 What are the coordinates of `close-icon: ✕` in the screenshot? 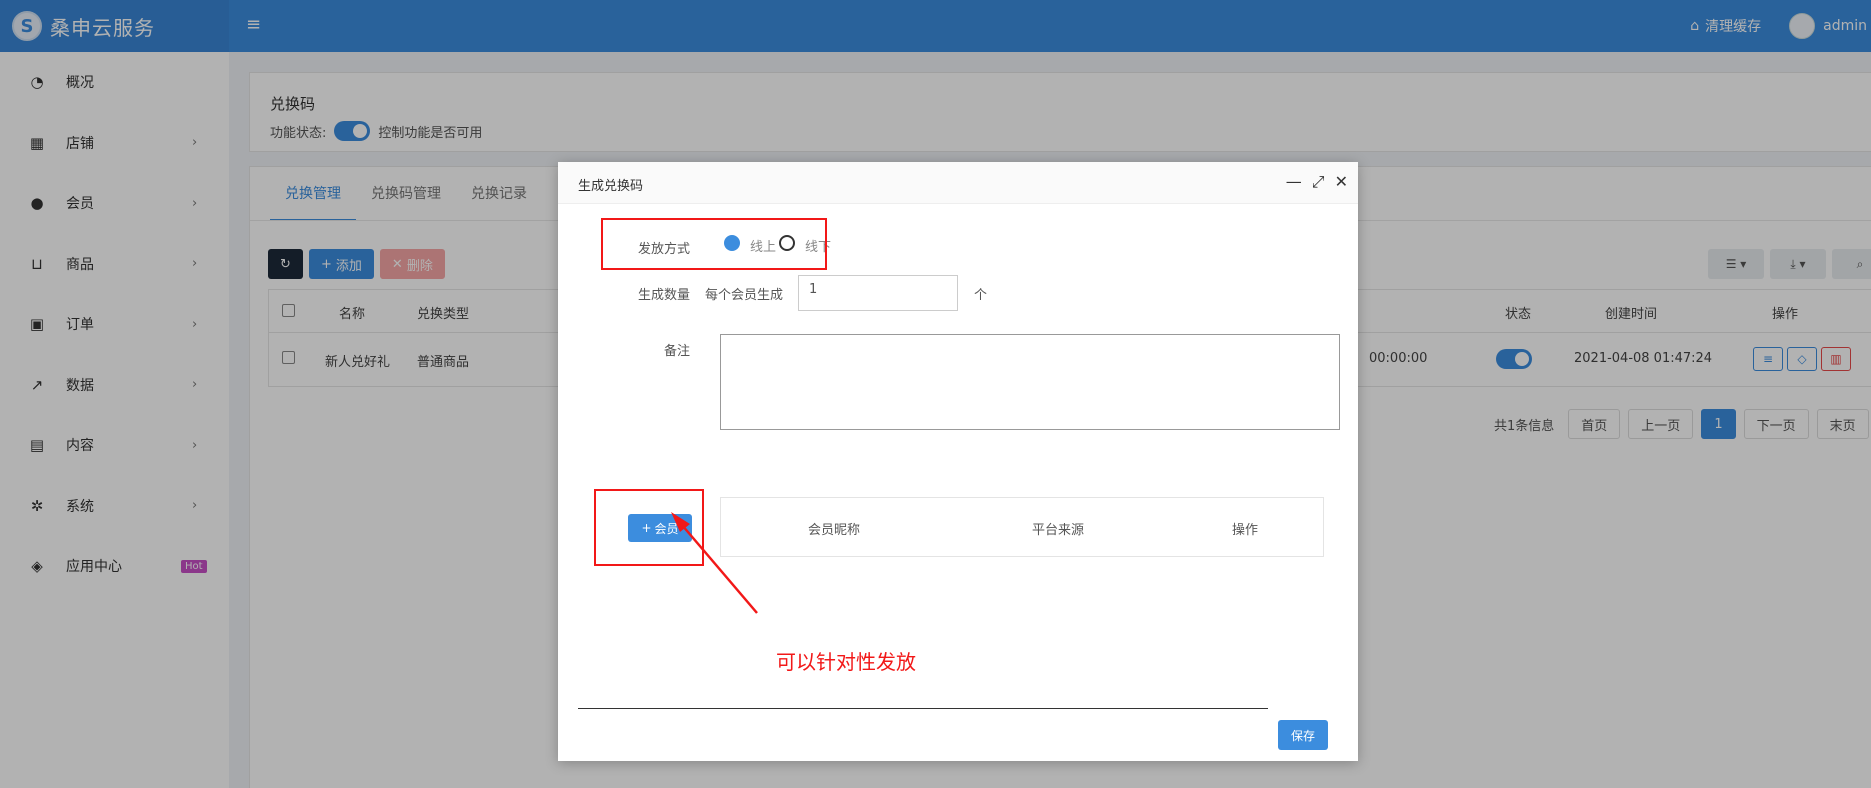 It's located at (1341, 182).